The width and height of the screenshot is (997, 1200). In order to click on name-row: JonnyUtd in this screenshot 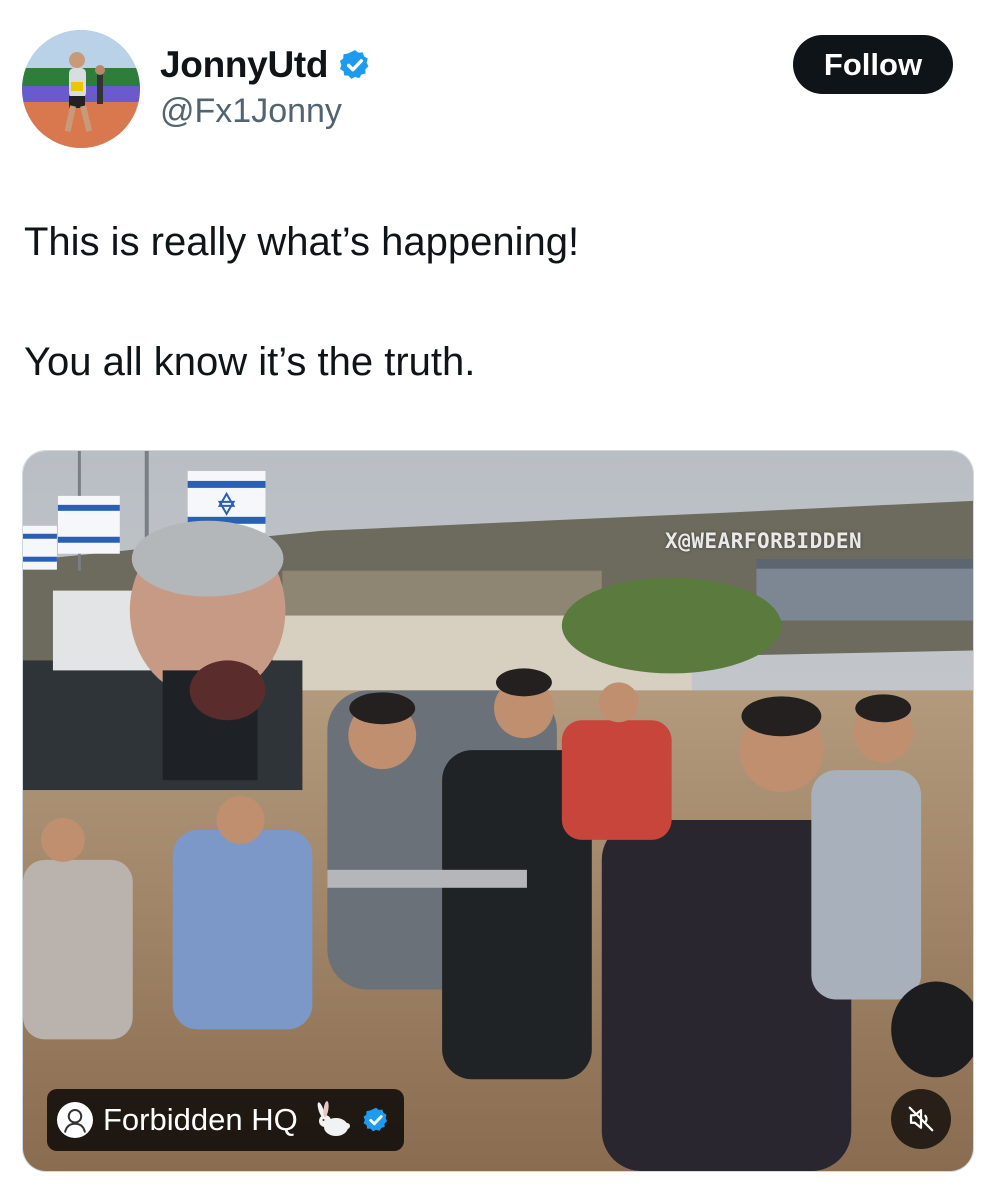, I will do `click(266, 65)`.